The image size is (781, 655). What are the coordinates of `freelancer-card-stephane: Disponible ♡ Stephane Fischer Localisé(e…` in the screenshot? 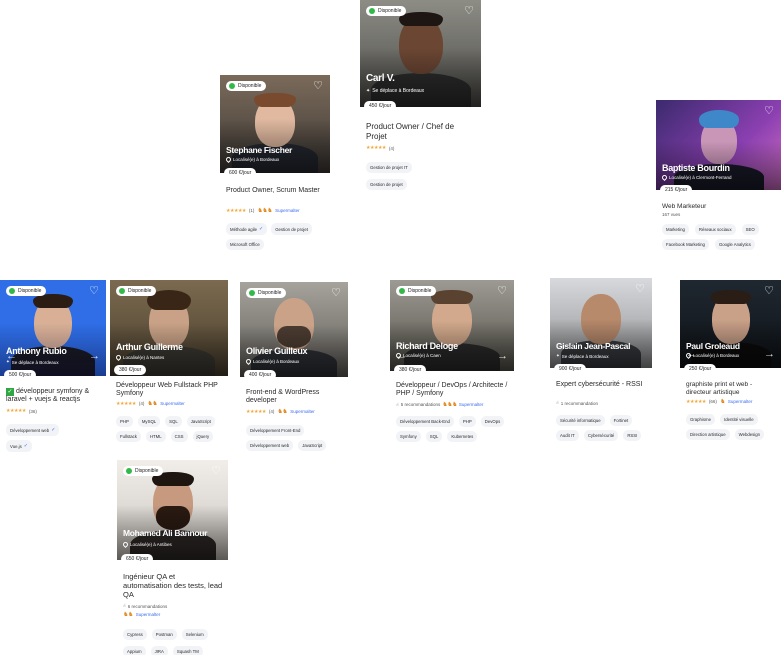 It's located at (275, 165).